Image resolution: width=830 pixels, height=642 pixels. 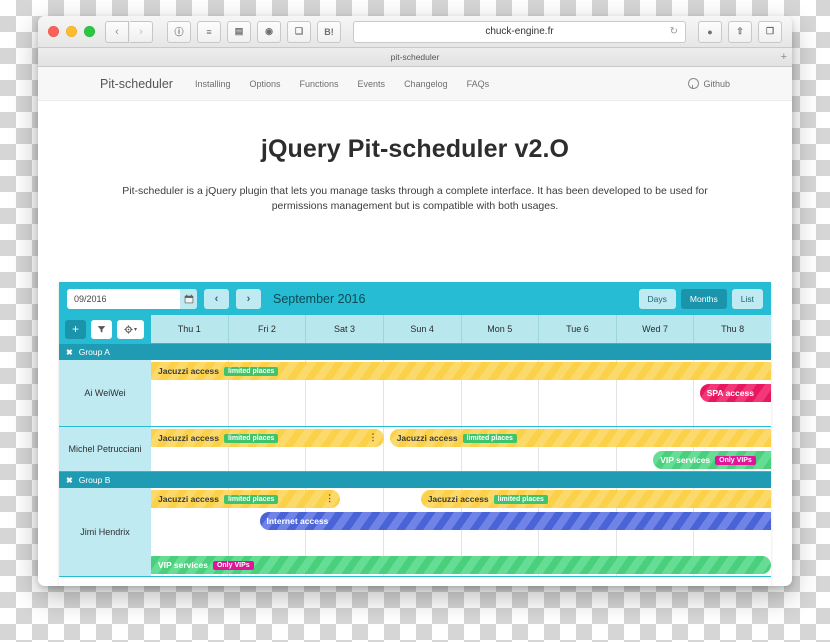 I want to click on task-lane: VIP services Only VIPs, so click(x=461, y=565).